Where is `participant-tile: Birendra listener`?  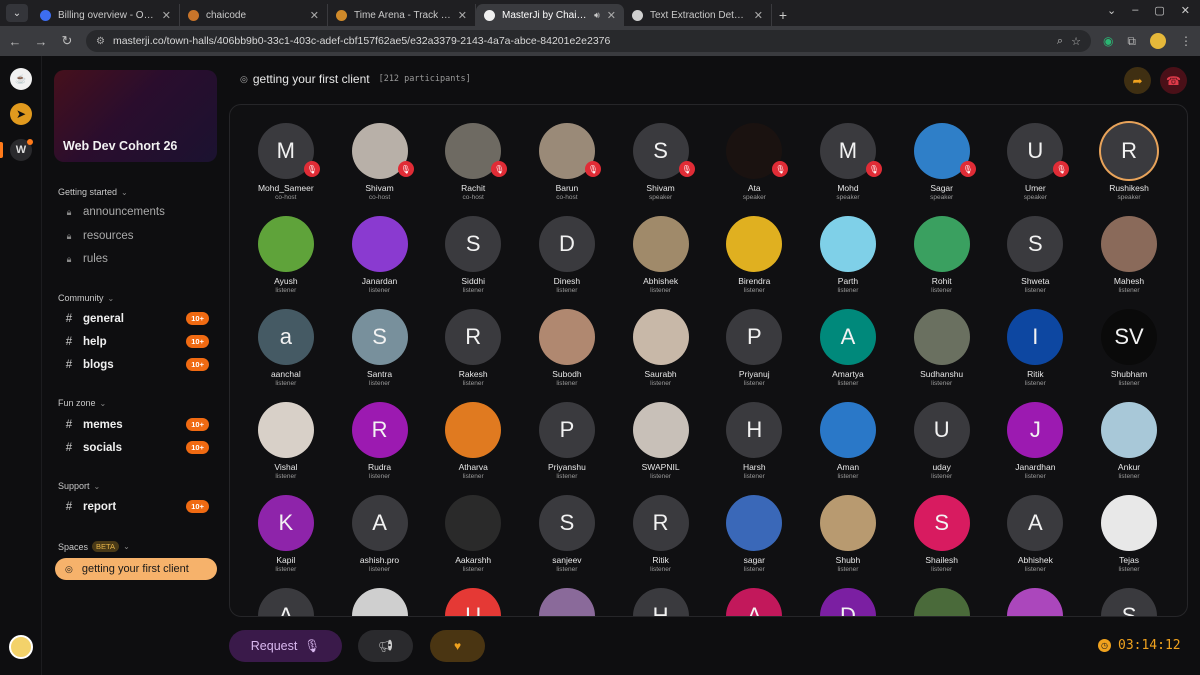 participant-tile: Birendra listener is located at coordinates (754, 262).